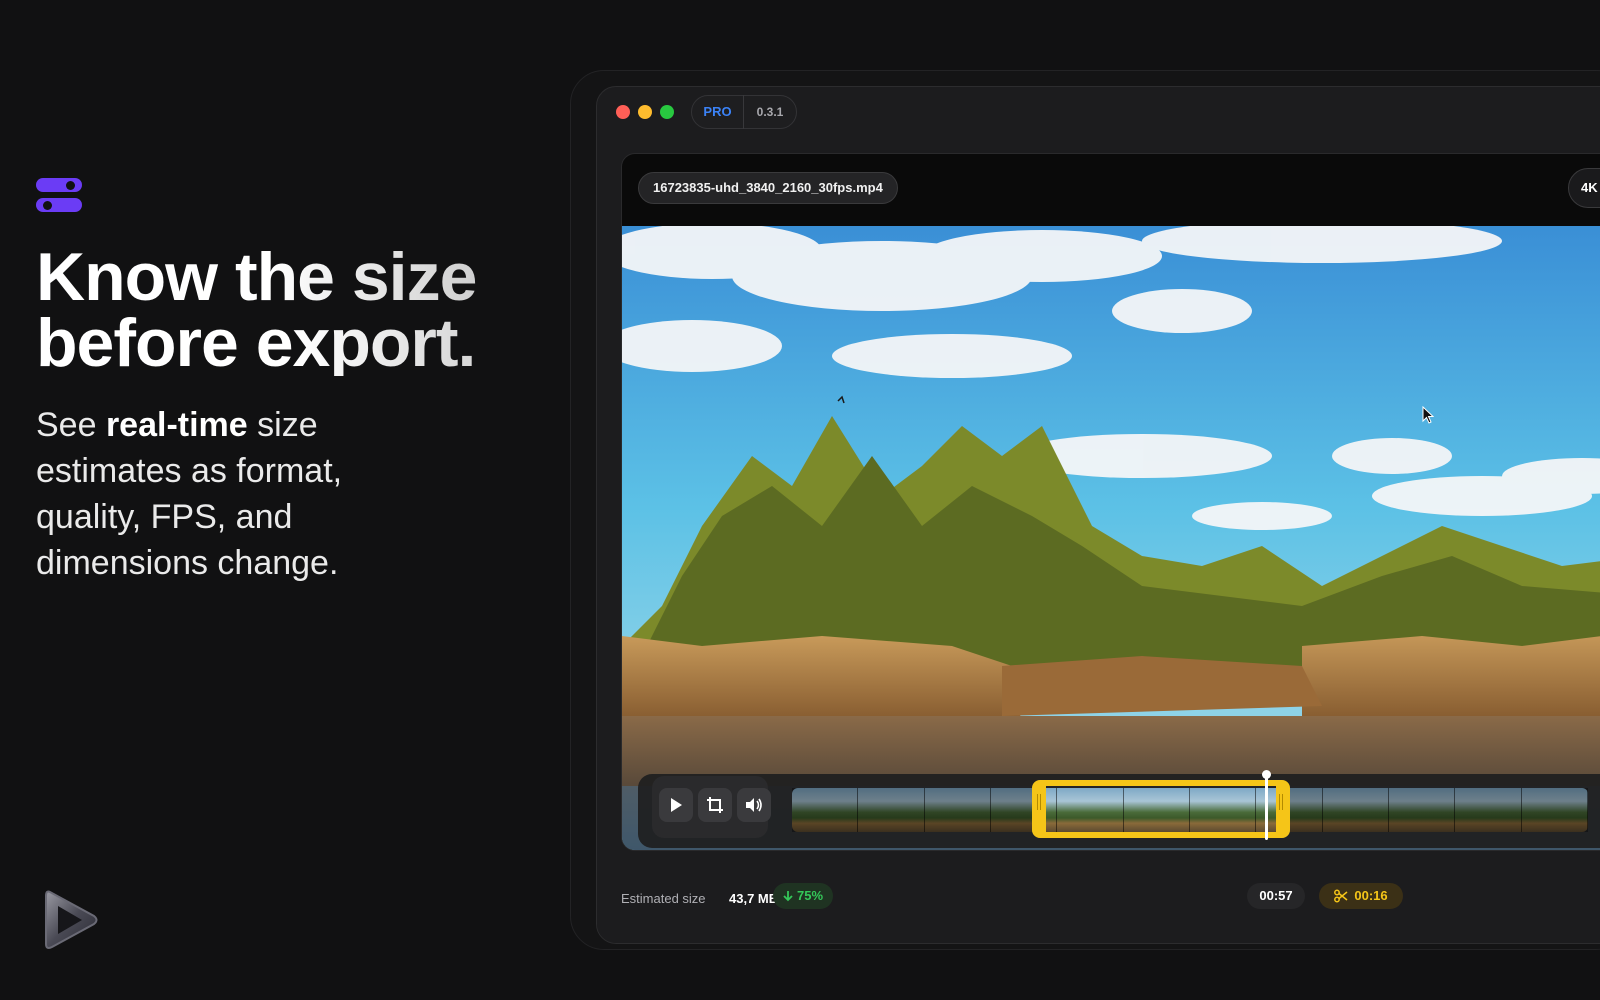  Describe the element at coordinates (296, 277) in the screenshot. I see `headline-line-1: Know the size` at that location.